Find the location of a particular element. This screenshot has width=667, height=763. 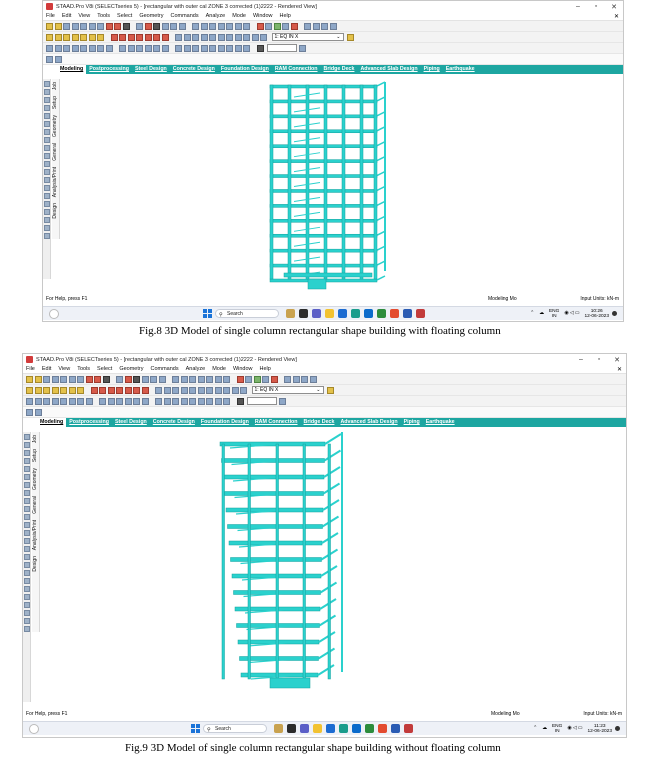

zoom-window-icon is located at coordinates (178, 37).